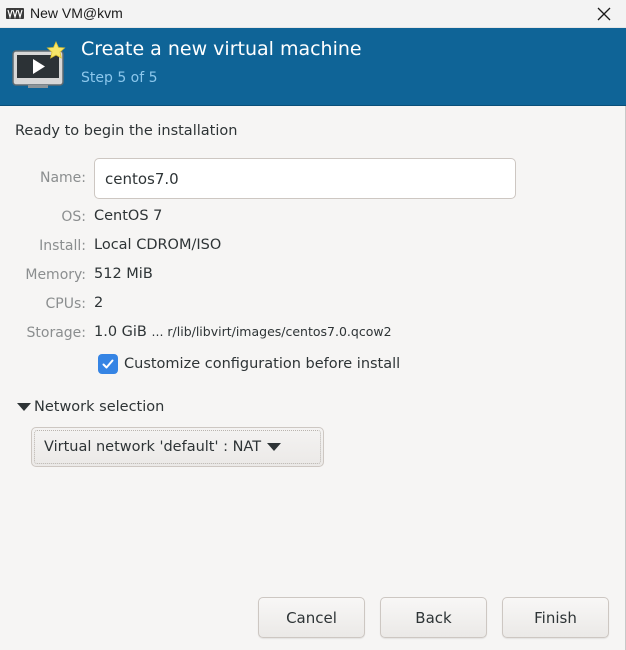 The height and width of the screenshot is (650, 626). I want to click on wizard-step: Step 5 of 5, so click(119, 78).